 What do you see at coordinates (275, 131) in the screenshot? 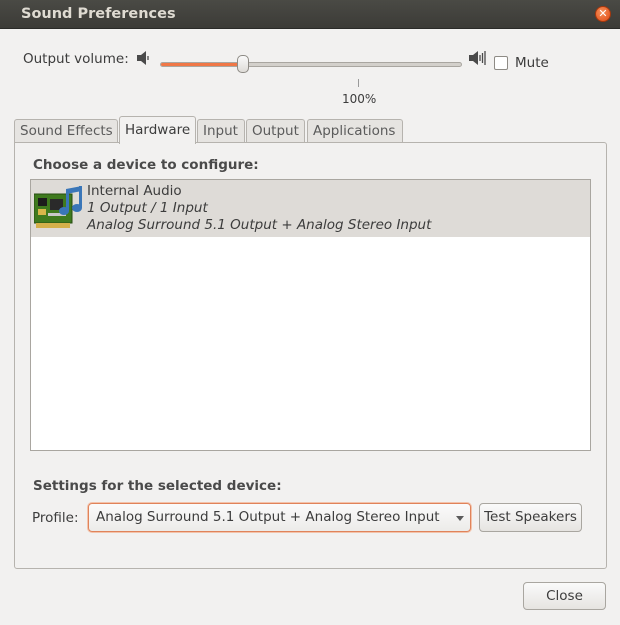
I see `tab-output: Output` at bounding box center [275, 131].